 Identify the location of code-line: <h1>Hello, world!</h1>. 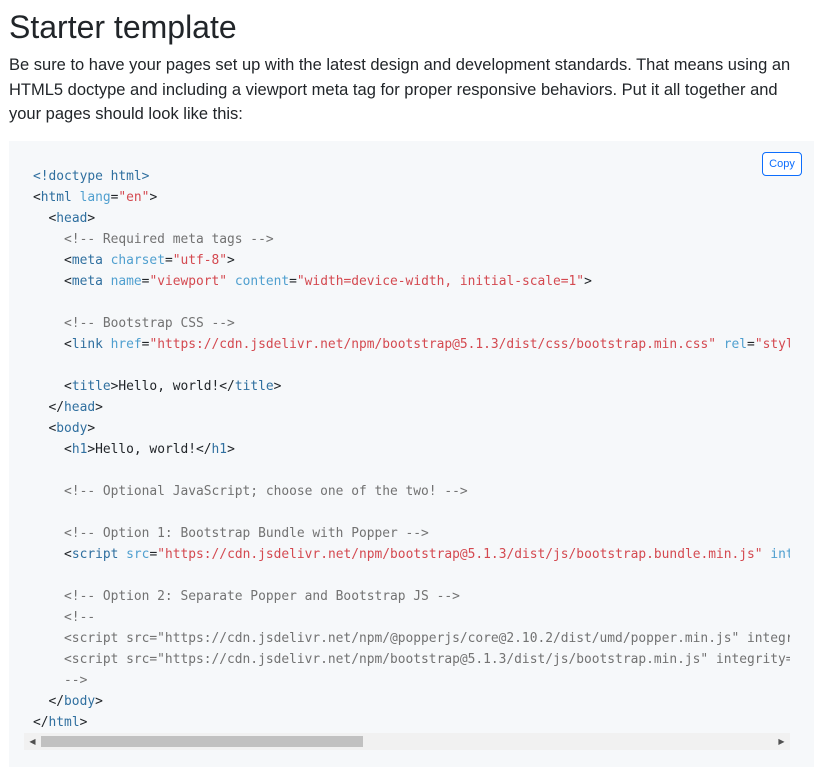
(411, 449).